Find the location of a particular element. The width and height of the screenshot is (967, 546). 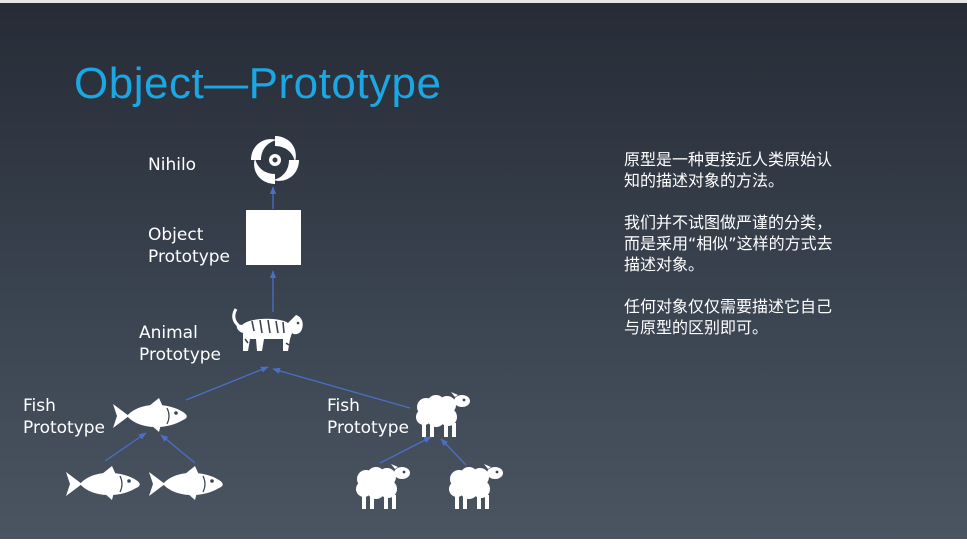

arrow-sheep2-to-sheep is located at coordinates (453, 452).